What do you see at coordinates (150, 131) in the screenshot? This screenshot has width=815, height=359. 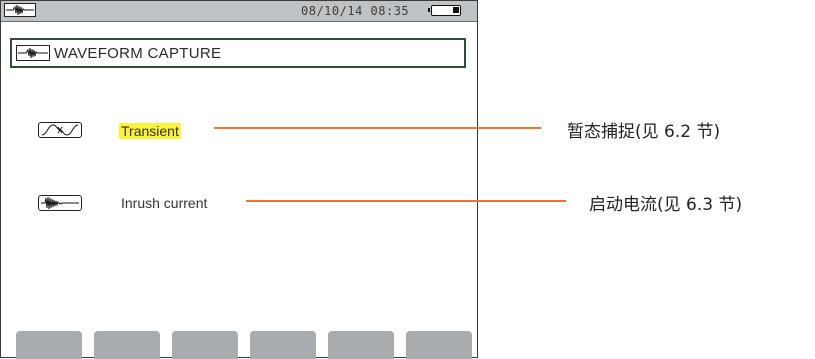 I see `menu-item-transient: Transient` at bounding box center [150, 131].